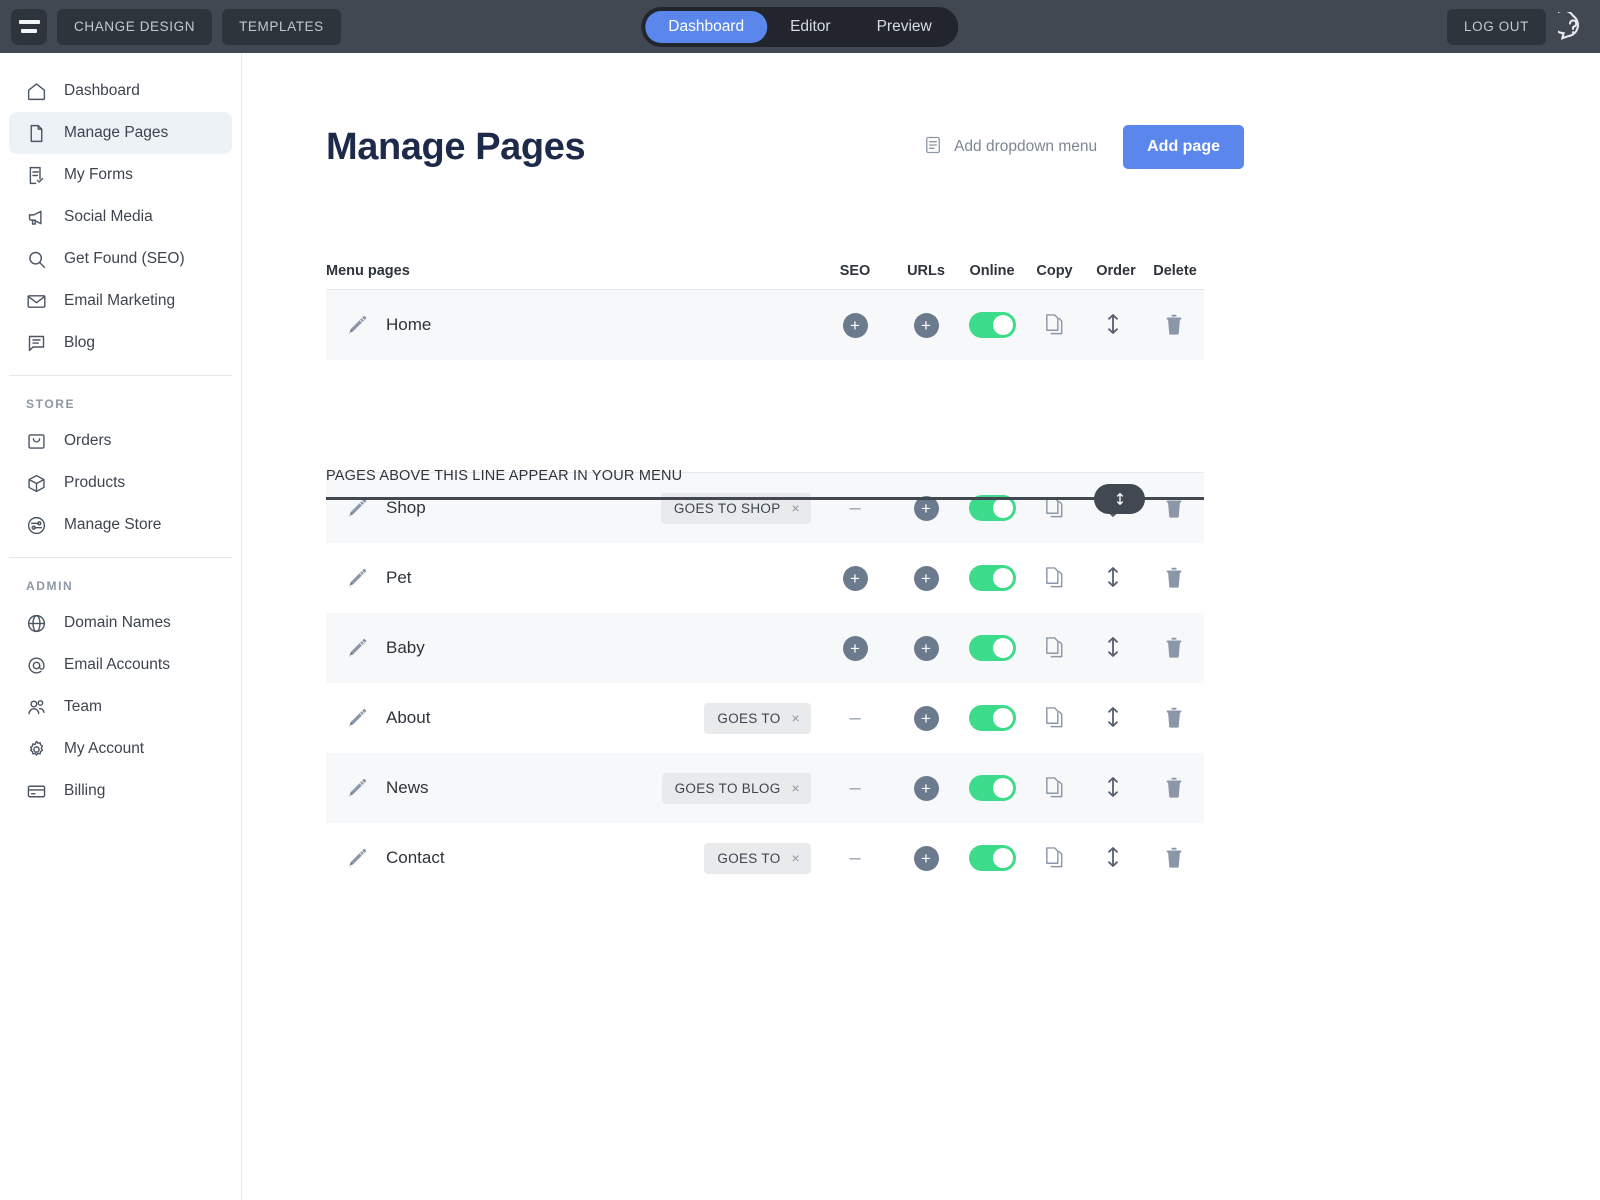  I want to click on sidebar-item-my-account: My Account, so click(120, 749).